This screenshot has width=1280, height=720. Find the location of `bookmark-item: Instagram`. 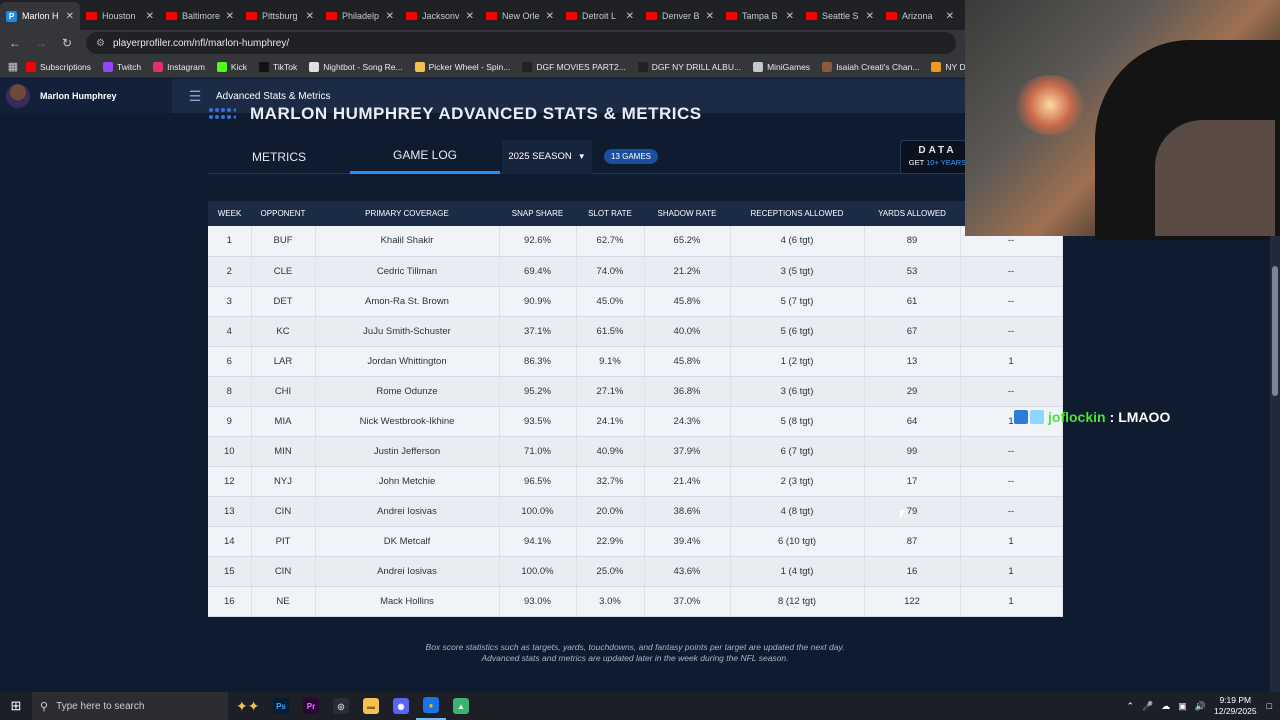

bookmark-item: Instagram is located at coordinates (179, 66).